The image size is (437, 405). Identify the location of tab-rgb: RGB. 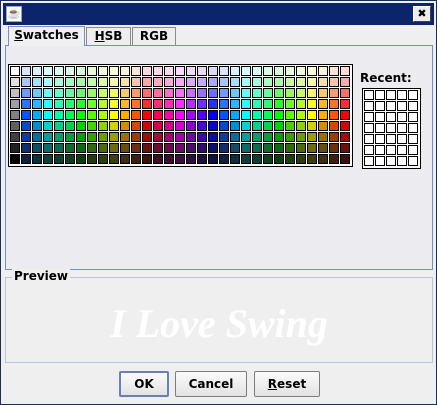
(154, 36).